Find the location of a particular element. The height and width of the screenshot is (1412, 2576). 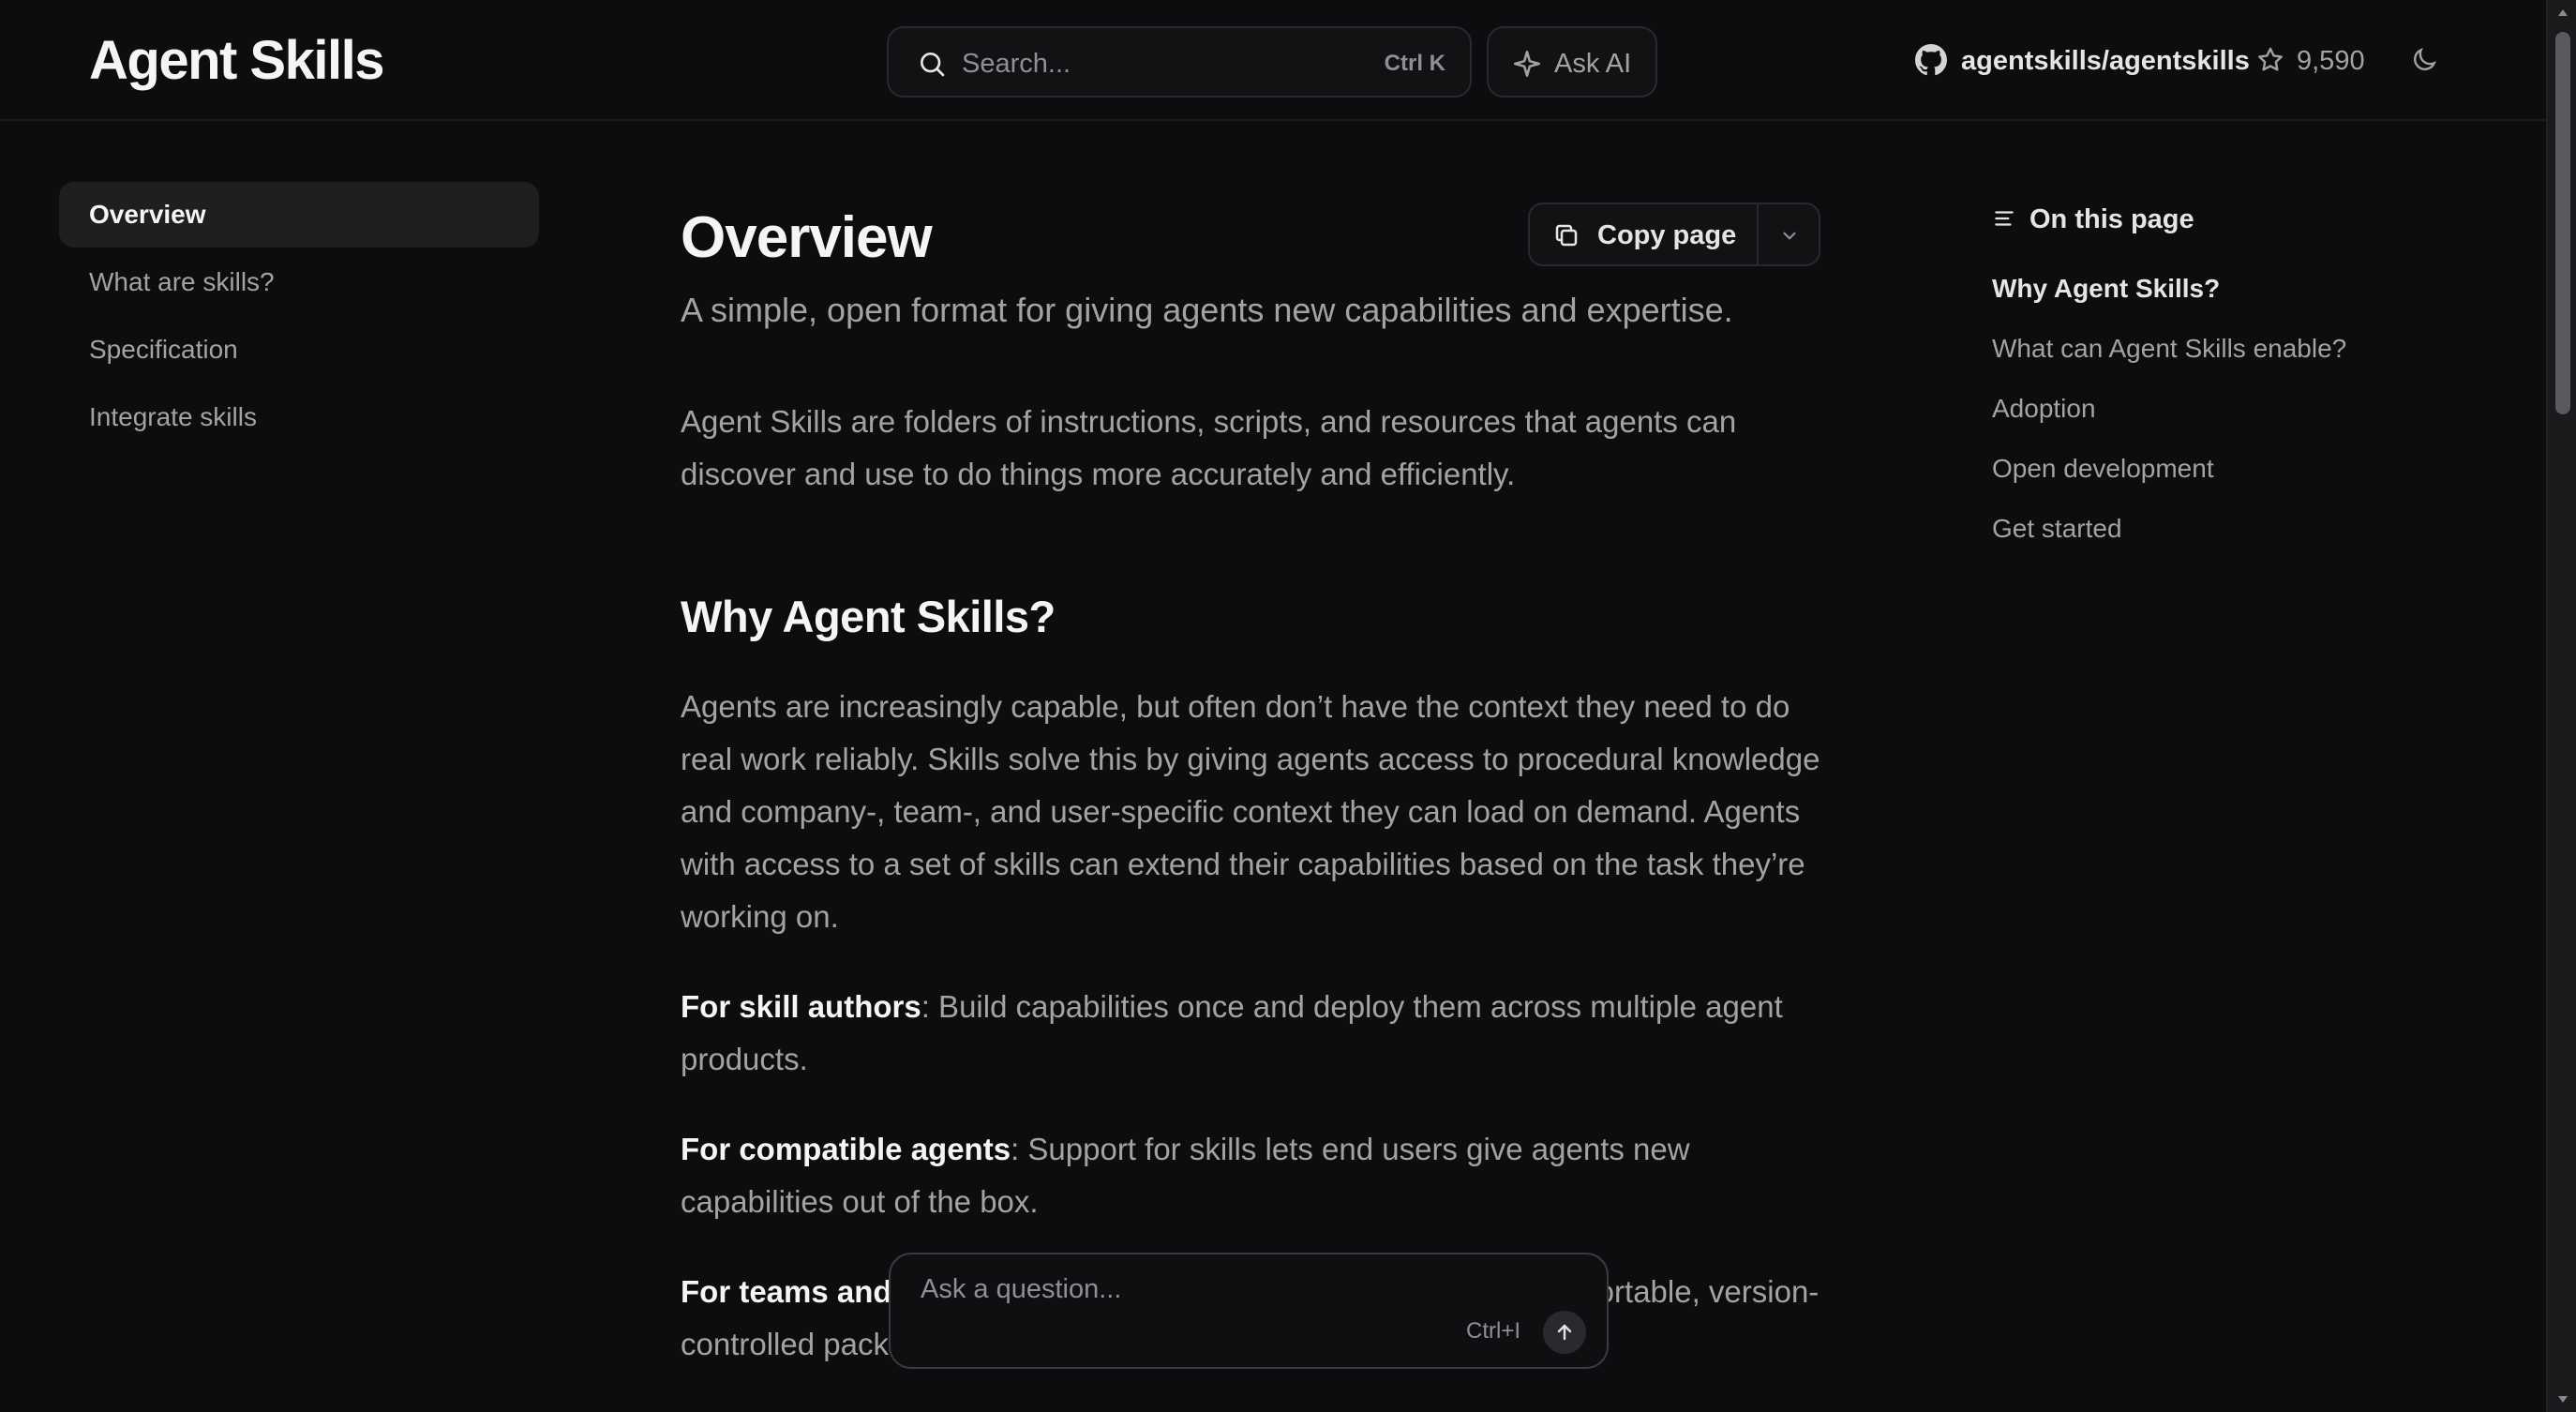

copy-page-label: Copy page is located at coordinates (1667, 235).